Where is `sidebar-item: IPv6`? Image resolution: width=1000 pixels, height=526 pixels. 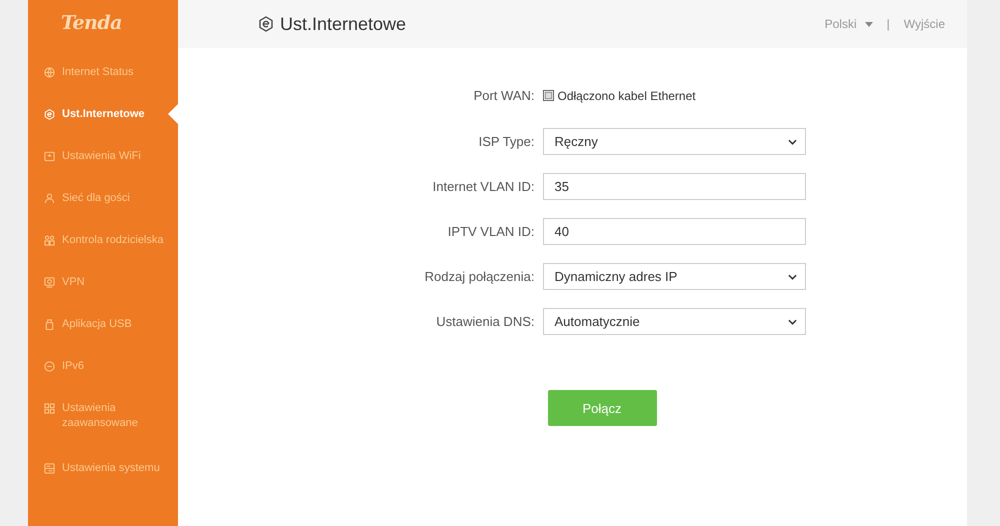
sidebar-item: IPv6 is located at coordinates (103, 380).